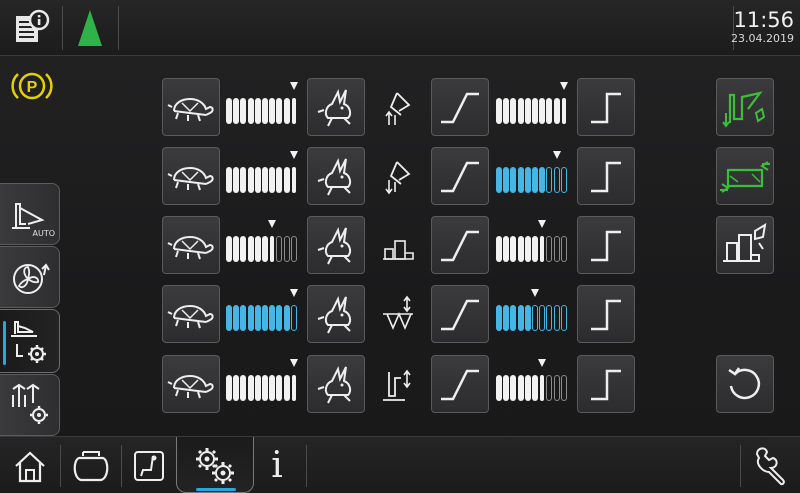  Describe the element at coordinates (43, 233) in the screenshot. I see `auto-label: AUTO` at that location.